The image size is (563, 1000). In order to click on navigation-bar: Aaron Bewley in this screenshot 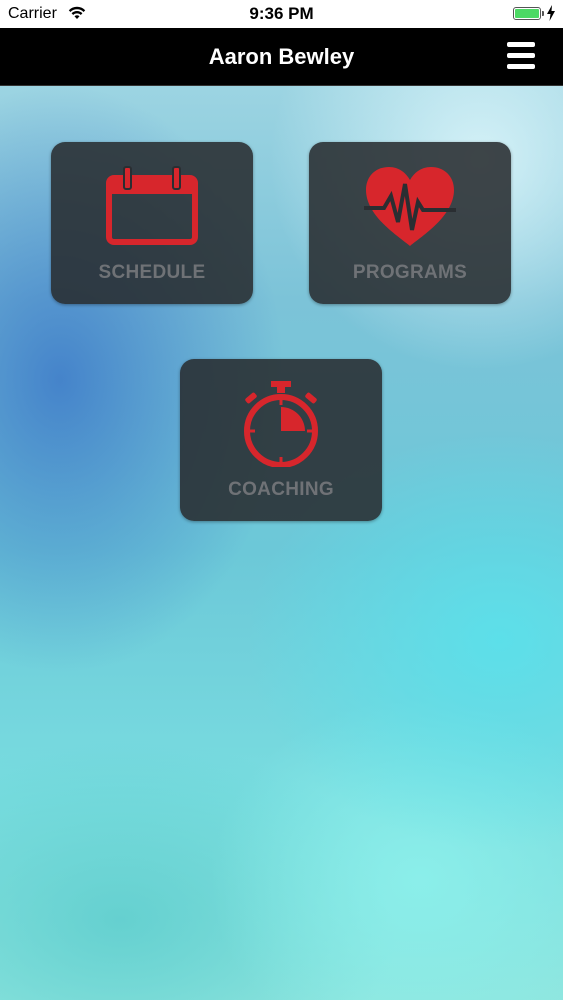, I will do `click(281, 57)`.